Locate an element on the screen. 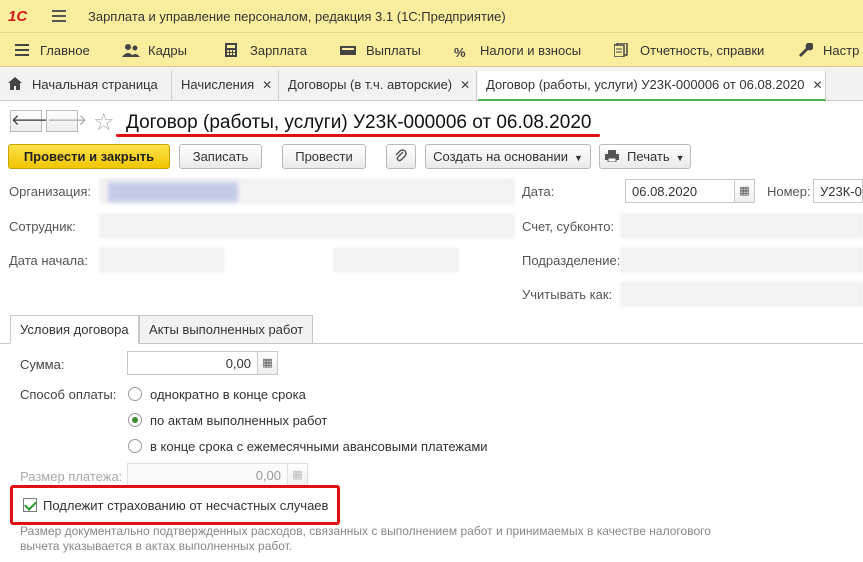 This screenshot has width=863, height=562. tab-contract-conditions: Условия договора is located at coordinates (74, 329).